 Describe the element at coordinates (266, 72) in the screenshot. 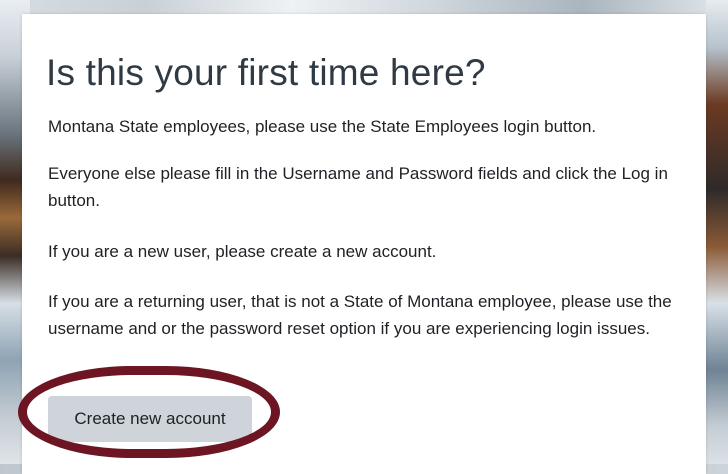

I see `card-title: Is this your first time here?` at that location.